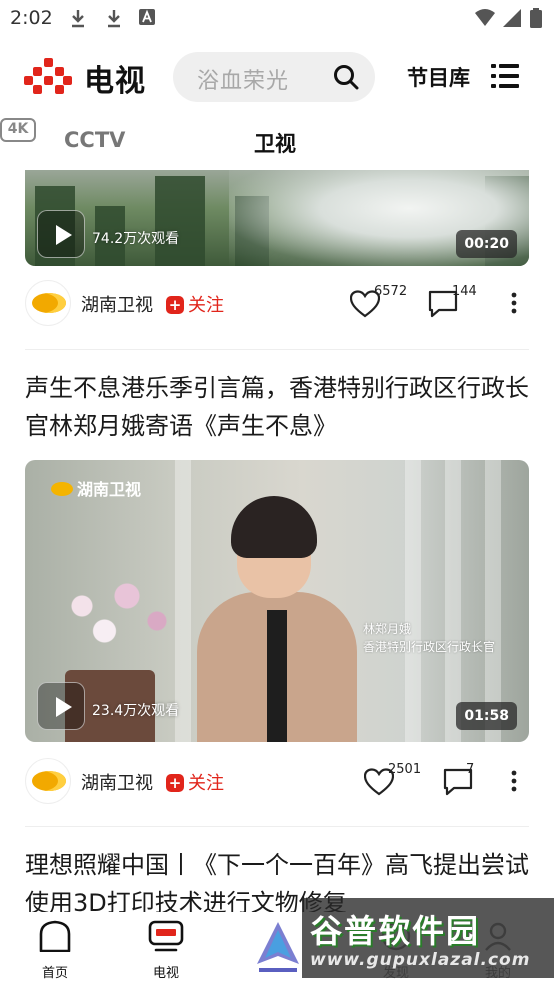 The height and width of the screenshot is (984, 554). What do you see at coordinates (512, 18) in the screenshot?
I see `signal-icon` at bounding box center [512, 18].